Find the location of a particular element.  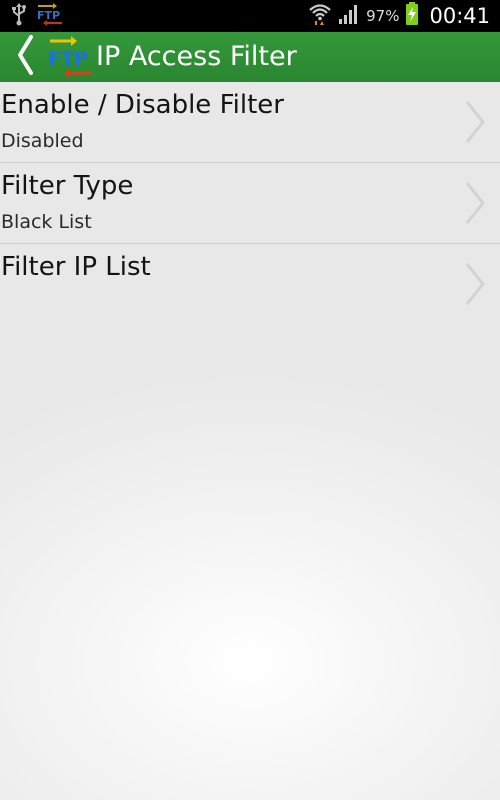

chevron-left-icon is located at coordinates (25, 57).